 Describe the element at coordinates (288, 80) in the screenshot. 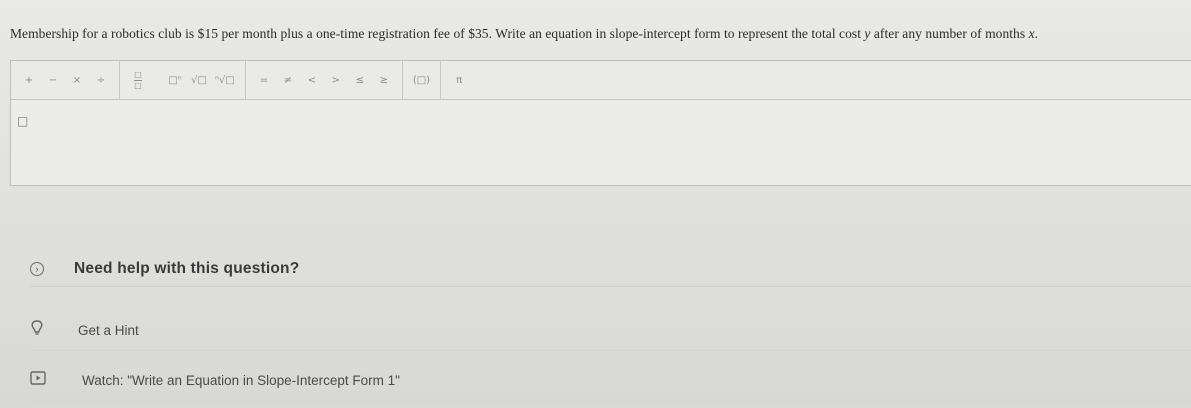

I see `not-equal-button: ≠` at that location.